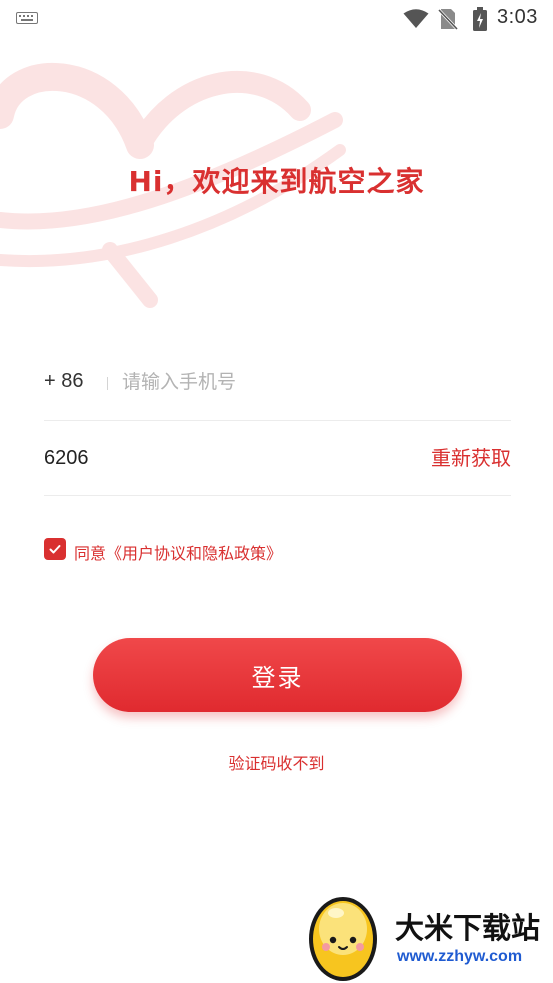 The image size is (553, 983). What do you see at coordinates (276, 20) in the screenshot?
I see `status-bar: 3:03` at bounding box center [276, 20].